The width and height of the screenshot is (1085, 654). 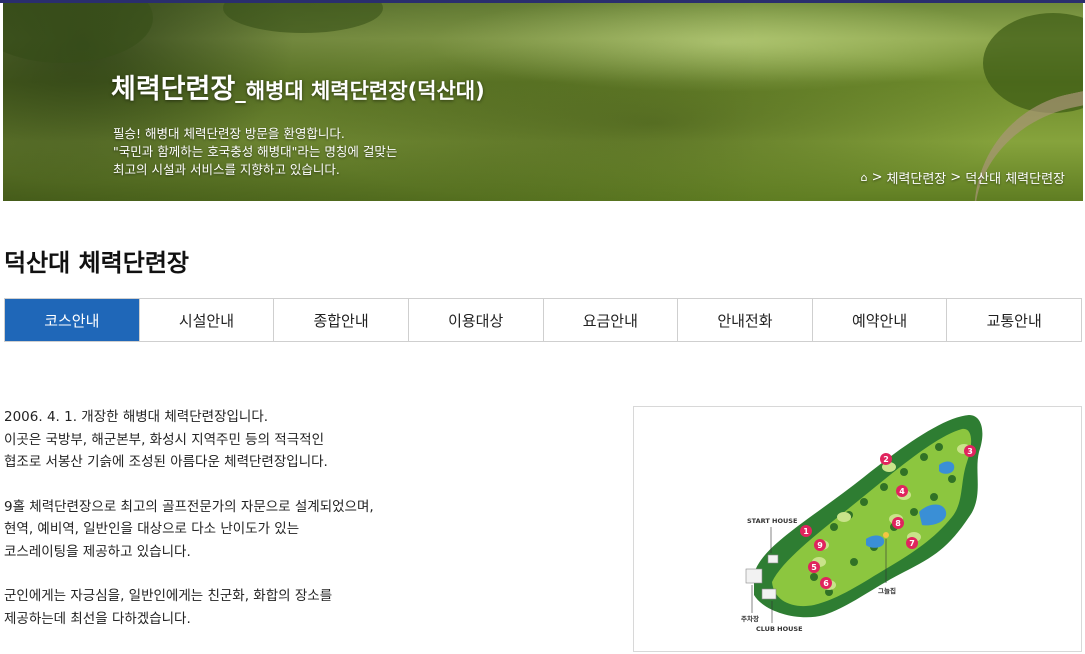 I want to click on svg-text: 8, so click(x=898, y=523).